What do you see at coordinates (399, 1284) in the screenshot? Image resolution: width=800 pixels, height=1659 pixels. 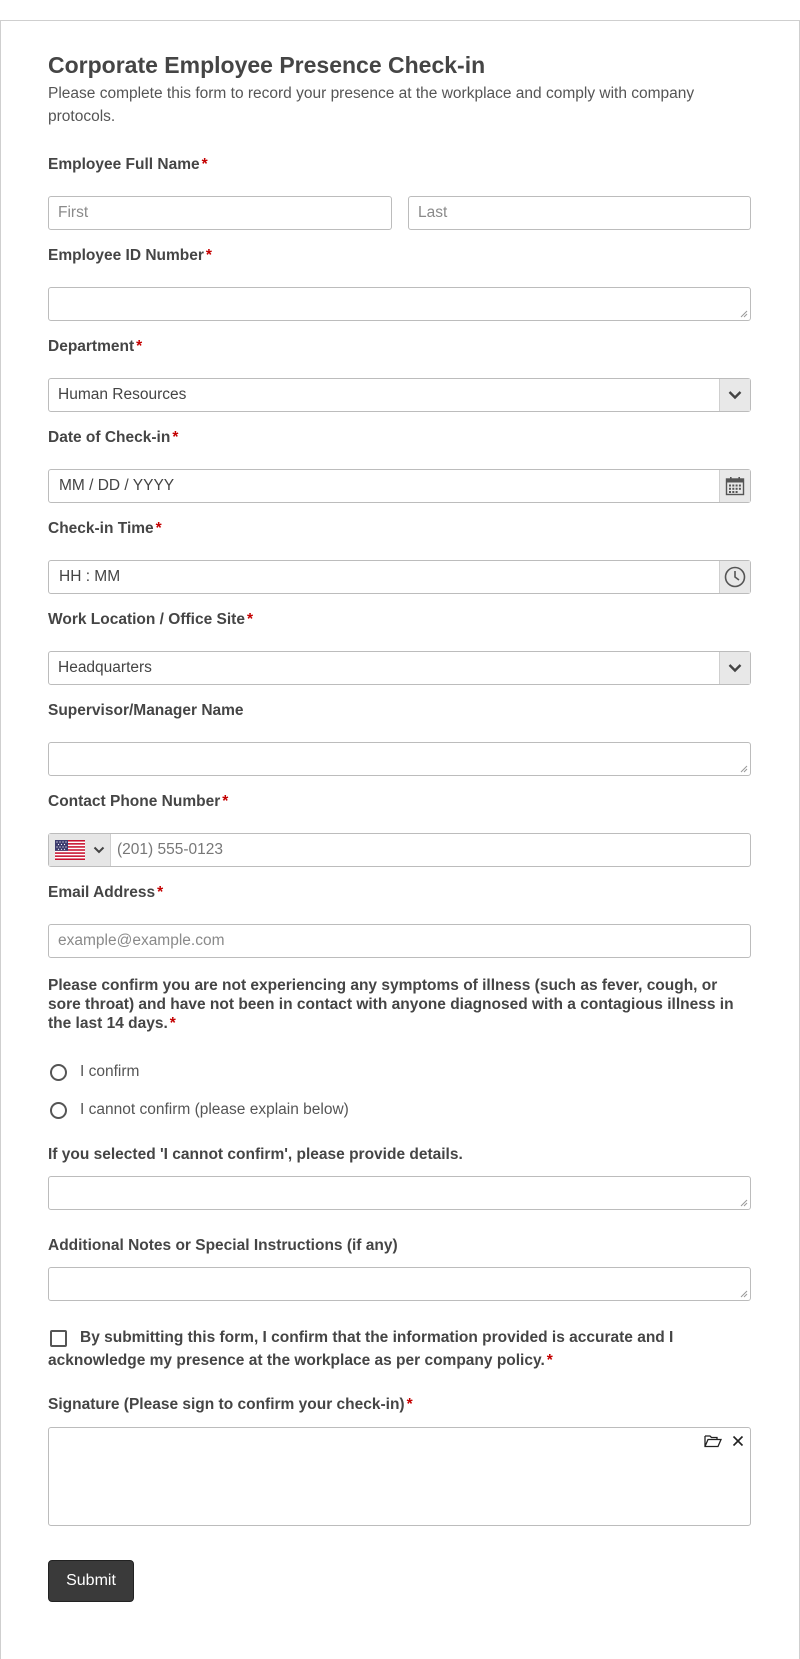 I see `notes-textarea` at bounding box center [399, 1284].